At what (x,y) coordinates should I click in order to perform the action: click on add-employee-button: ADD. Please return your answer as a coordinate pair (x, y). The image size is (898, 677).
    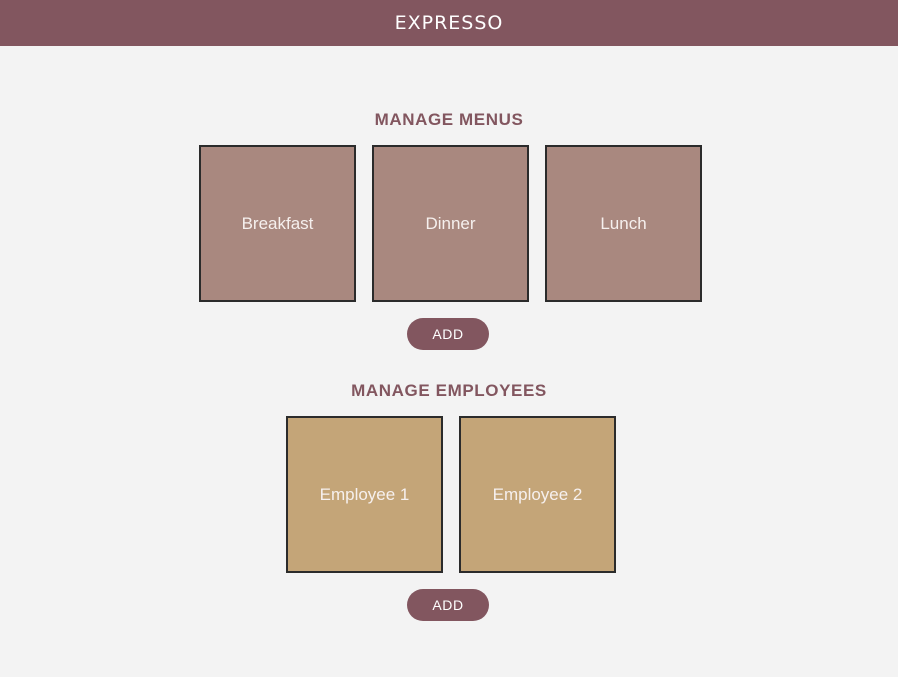
    Looking at the image, I should click on (448, 605).